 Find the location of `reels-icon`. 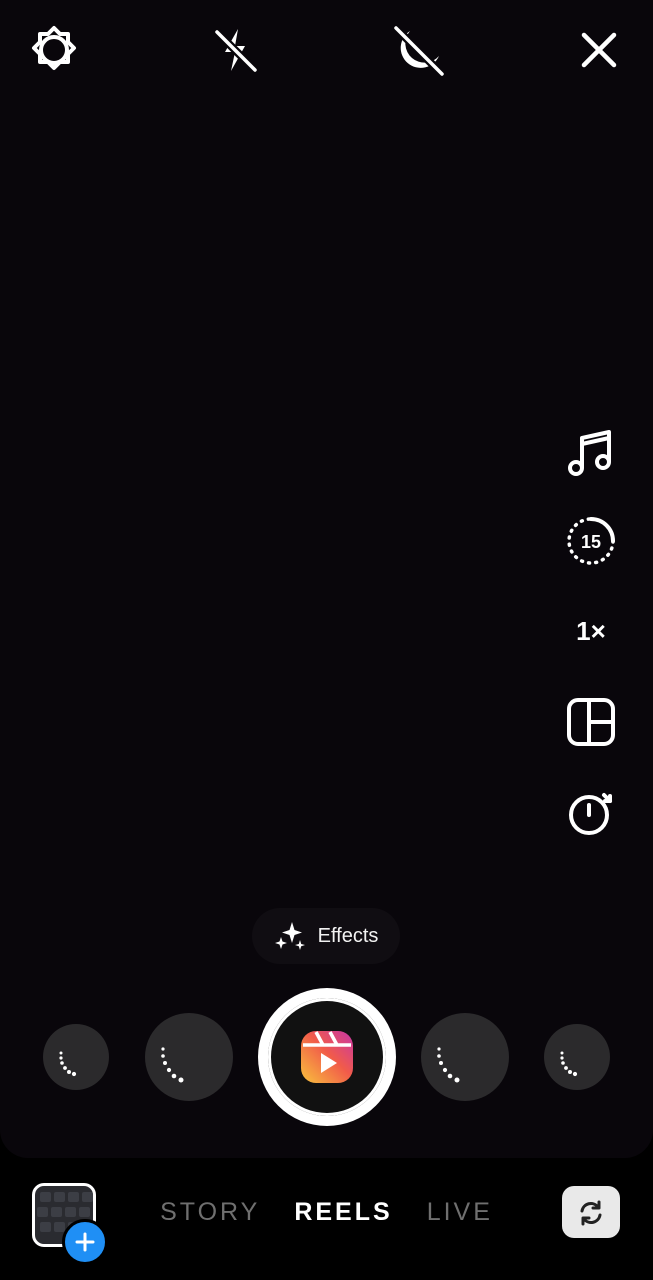

reels-icon is located at coordinates (327, 1057).